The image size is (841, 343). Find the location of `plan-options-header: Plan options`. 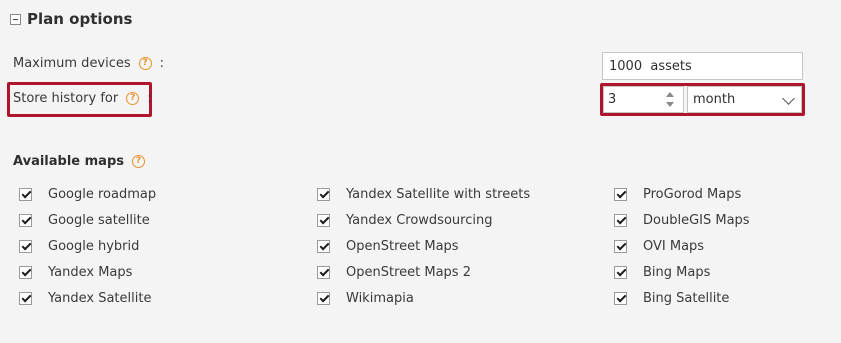

plan-options-header: Plan options is located at coordinates (71, 19).